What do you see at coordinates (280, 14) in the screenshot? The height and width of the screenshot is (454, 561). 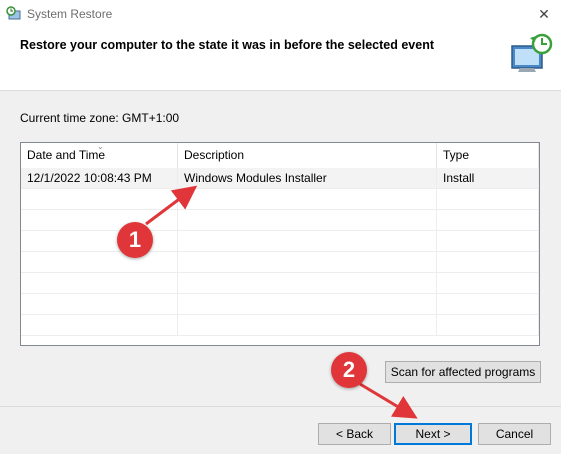 I see `title-bar: System Restore ✕` at bounding box center [280, 14].